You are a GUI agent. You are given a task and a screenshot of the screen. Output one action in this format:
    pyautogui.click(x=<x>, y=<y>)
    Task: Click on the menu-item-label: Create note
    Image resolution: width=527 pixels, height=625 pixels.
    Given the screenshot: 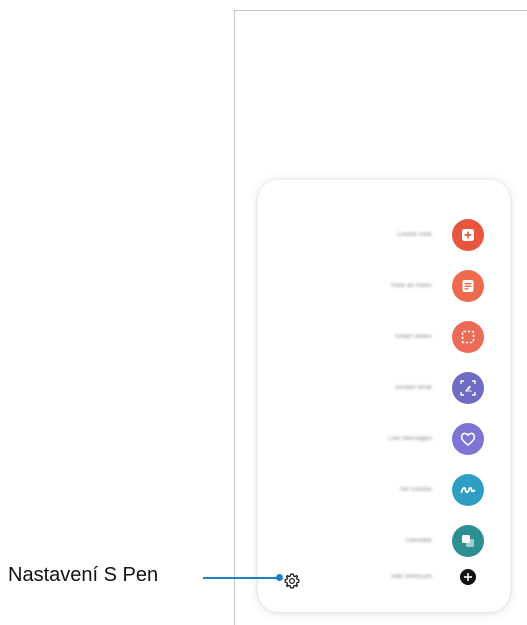 What is the action you would take?
    pyautogui.click(x=414, y=235)
    